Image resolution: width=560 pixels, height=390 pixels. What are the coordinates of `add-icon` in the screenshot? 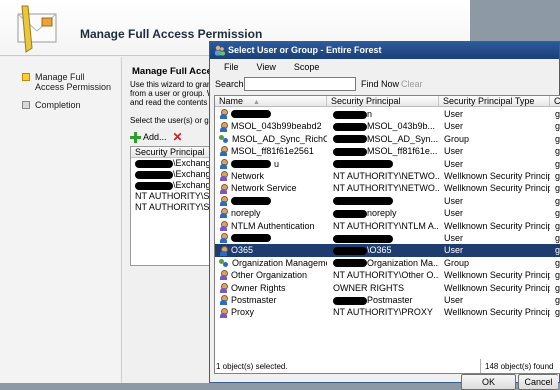 It's located at (135, 137).